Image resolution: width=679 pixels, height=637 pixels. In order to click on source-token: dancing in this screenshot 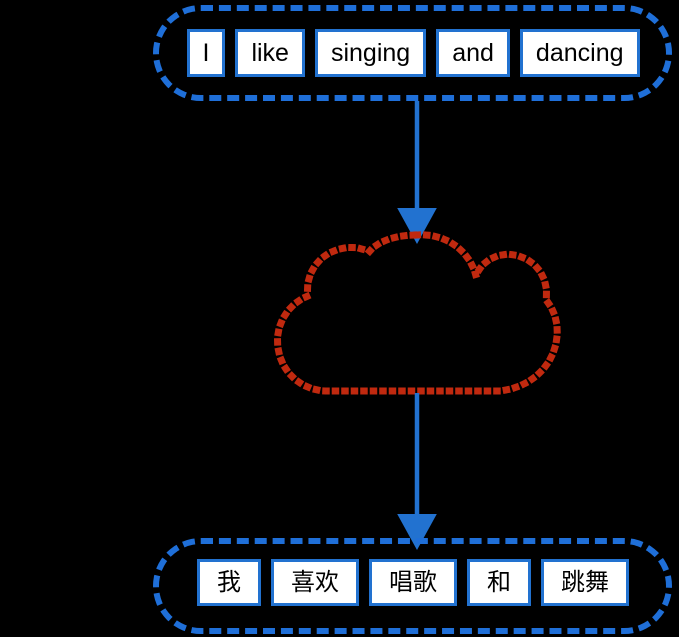, I will do `click(579, 53)`.